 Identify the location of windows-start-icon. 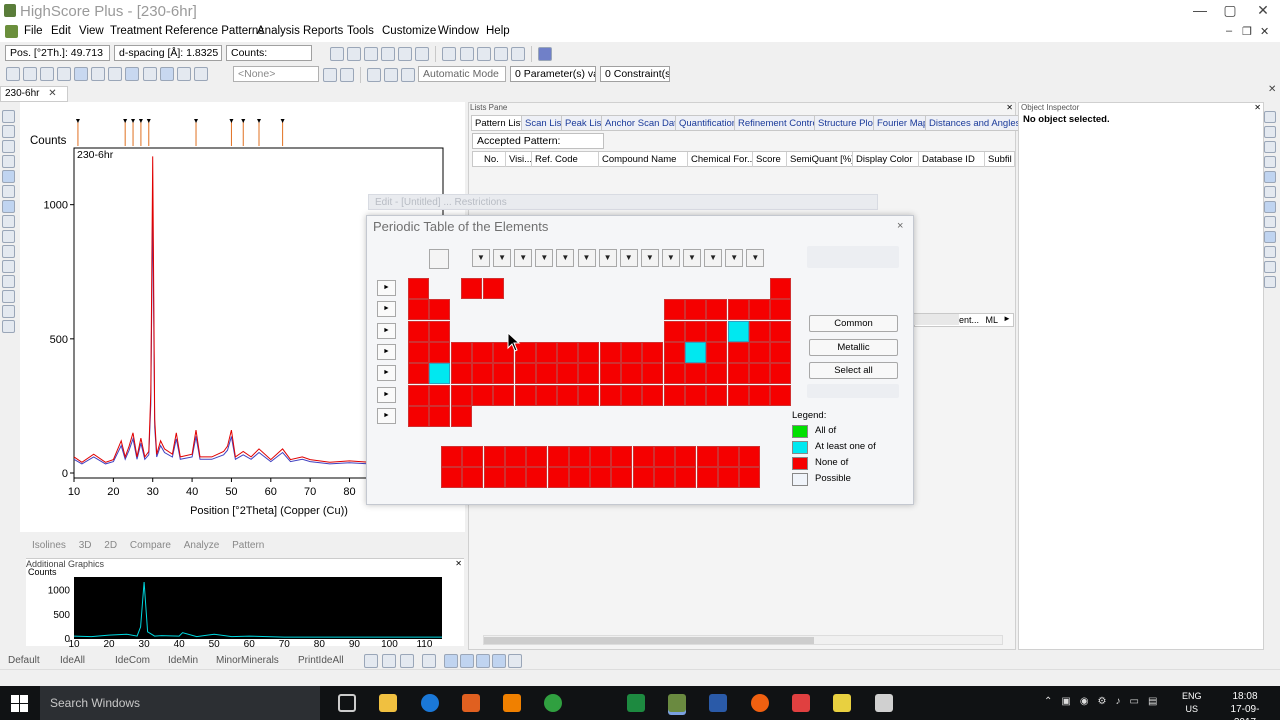
(19, 703).